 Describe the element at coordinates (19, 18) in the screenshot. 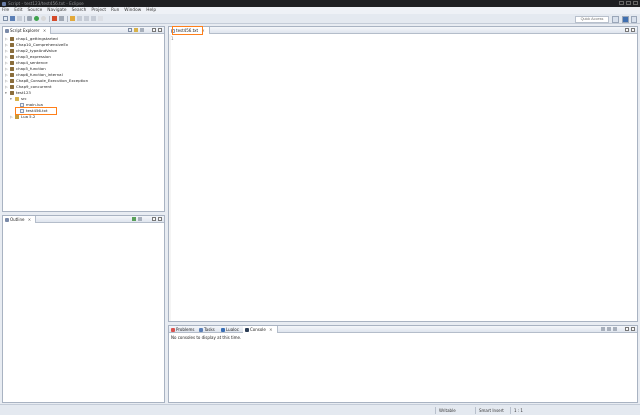

I see `print-icon` at that location.